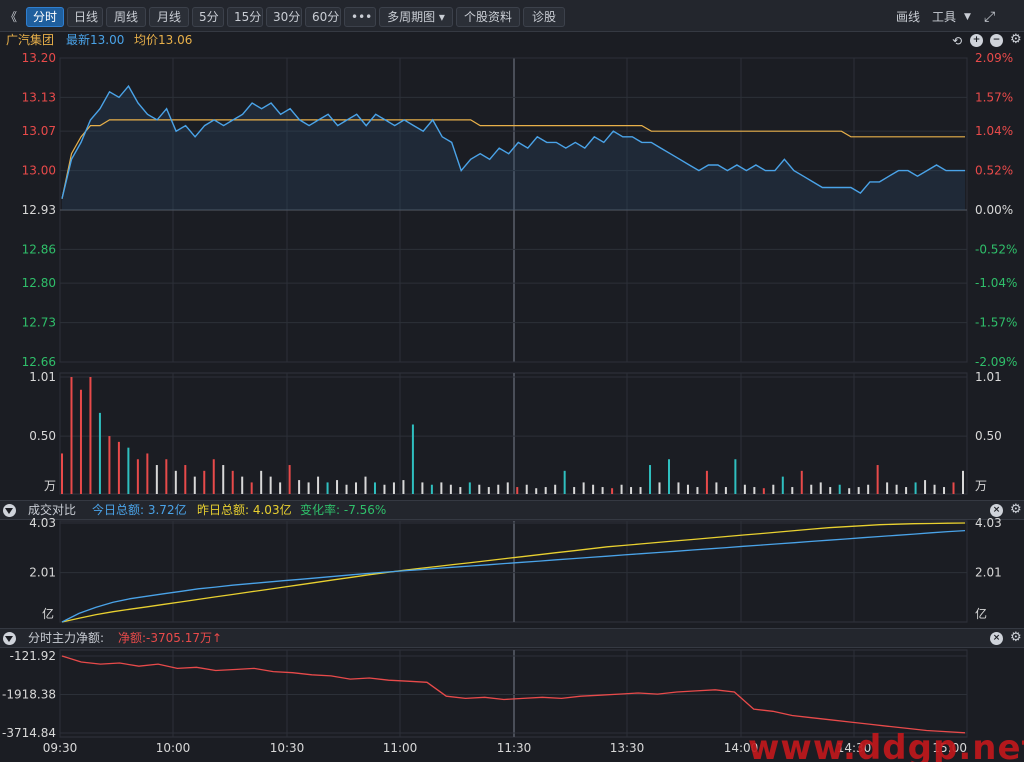  I want to click on volume-tick-label-right: 1.01, so click(988, 377).